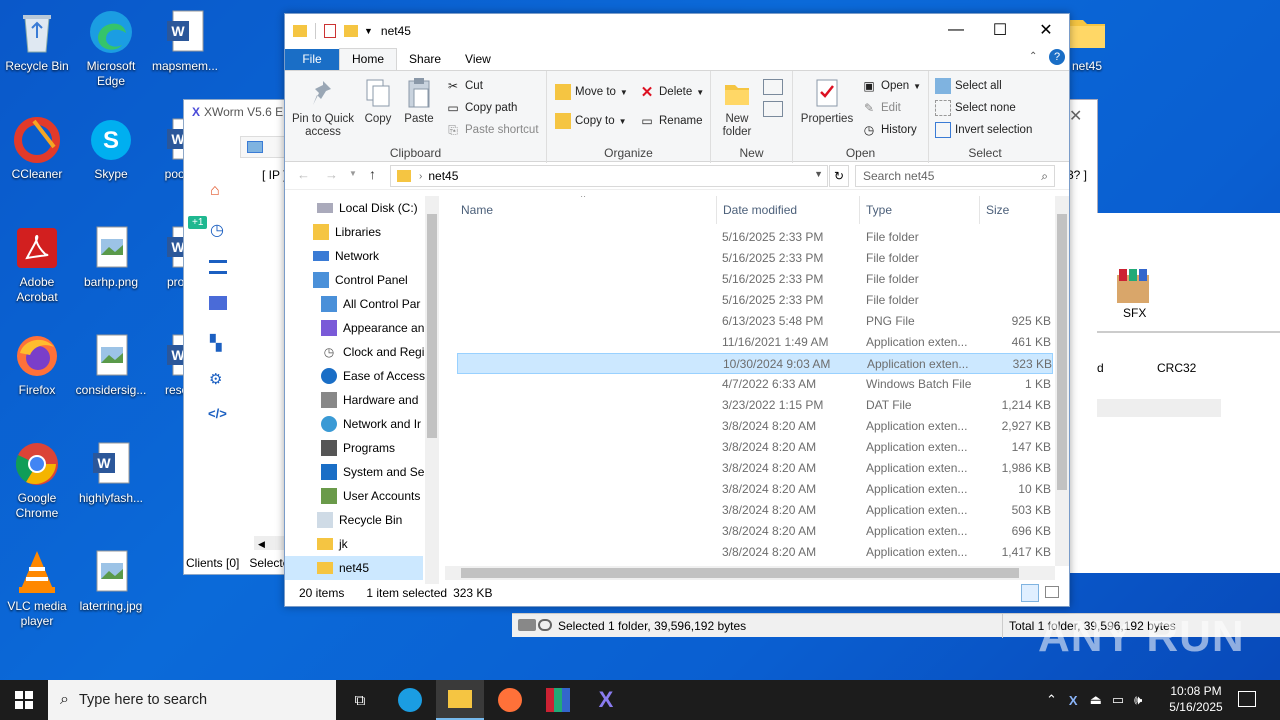 This screenshot has width=1280, height=720. I want to click on paste-button: Paste, so click(419, 101).